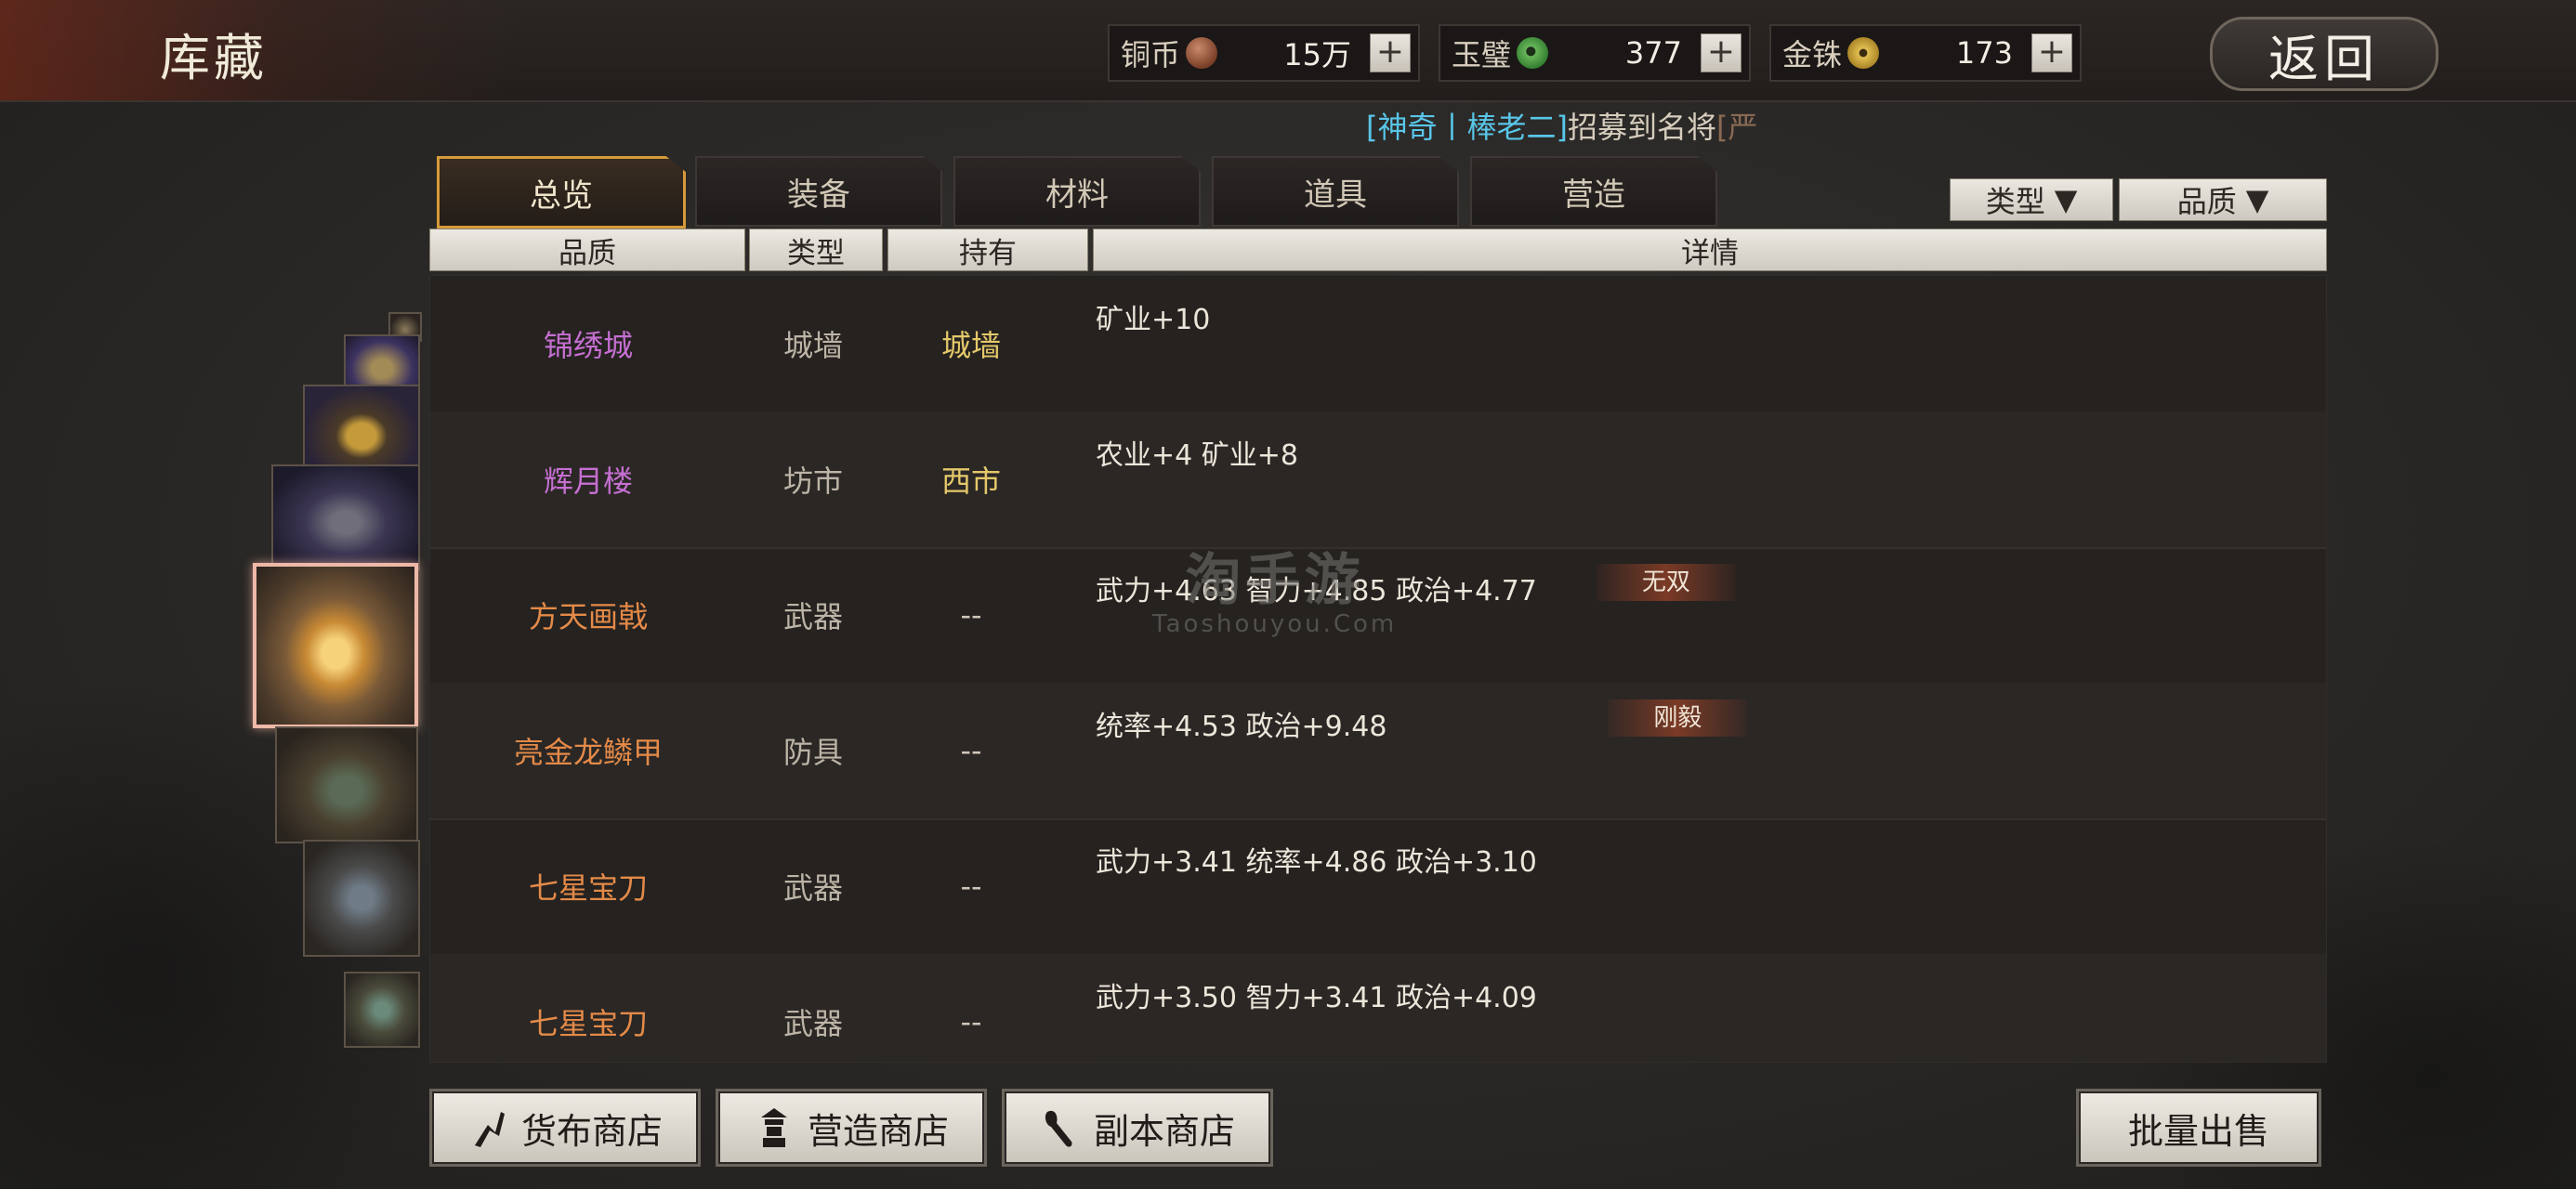  I want to click on item-thumbnail-selected, so click(335, 645).